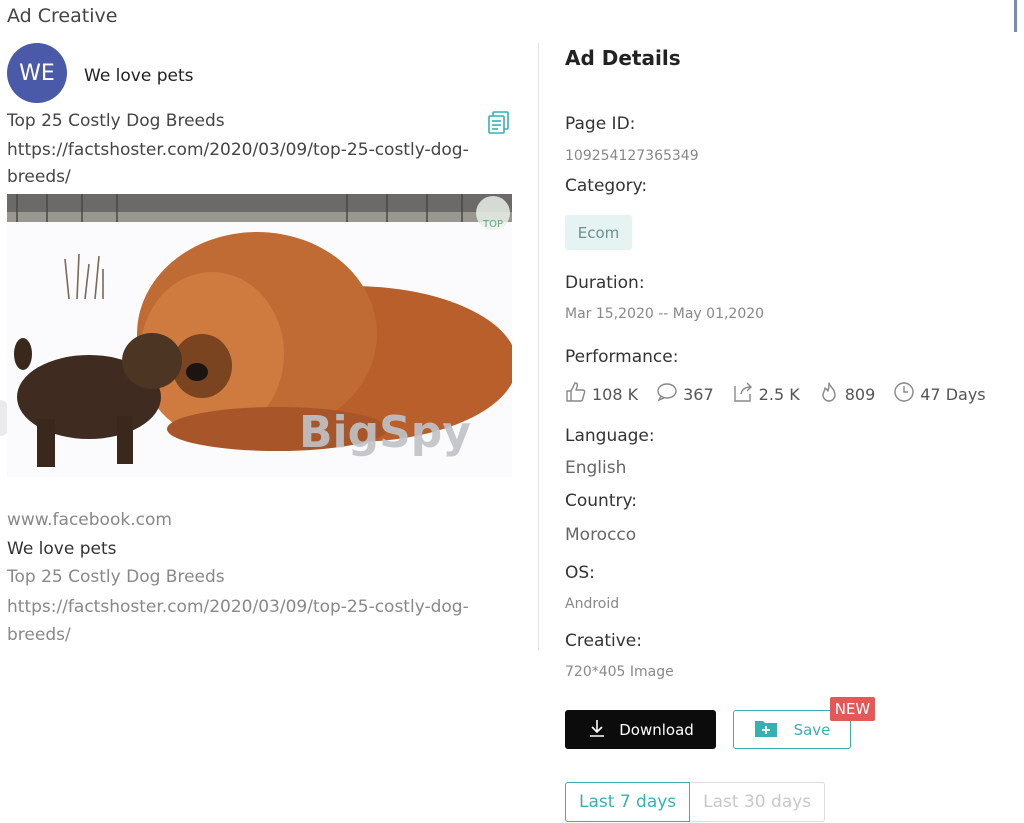  Describe the element at coordinates (603, 730) in the screenshot. I see `download-icon` at that location.